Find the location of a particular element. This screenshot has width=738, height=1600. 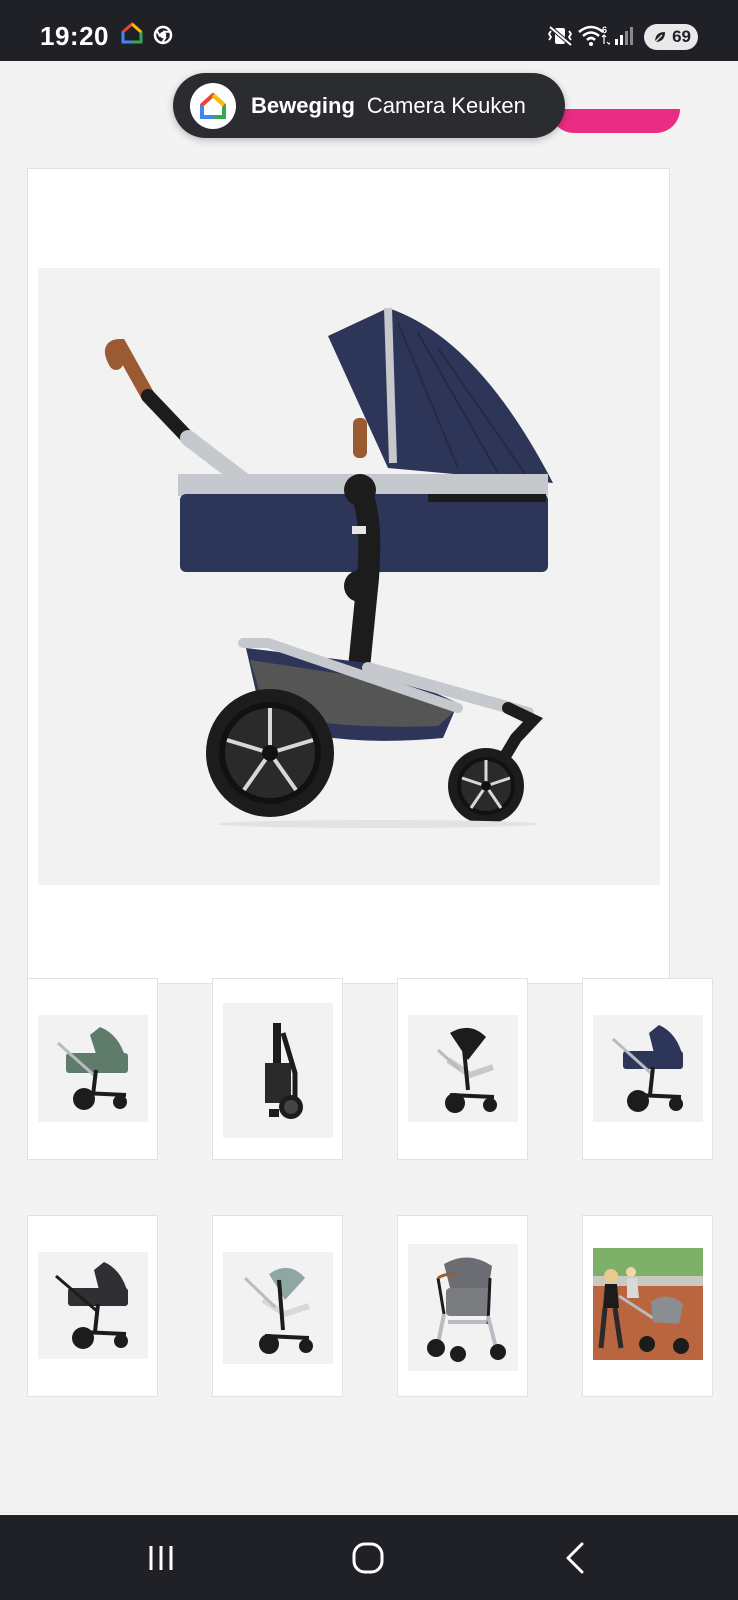

notification-title: Beweging is located at coordinates (303, 105).